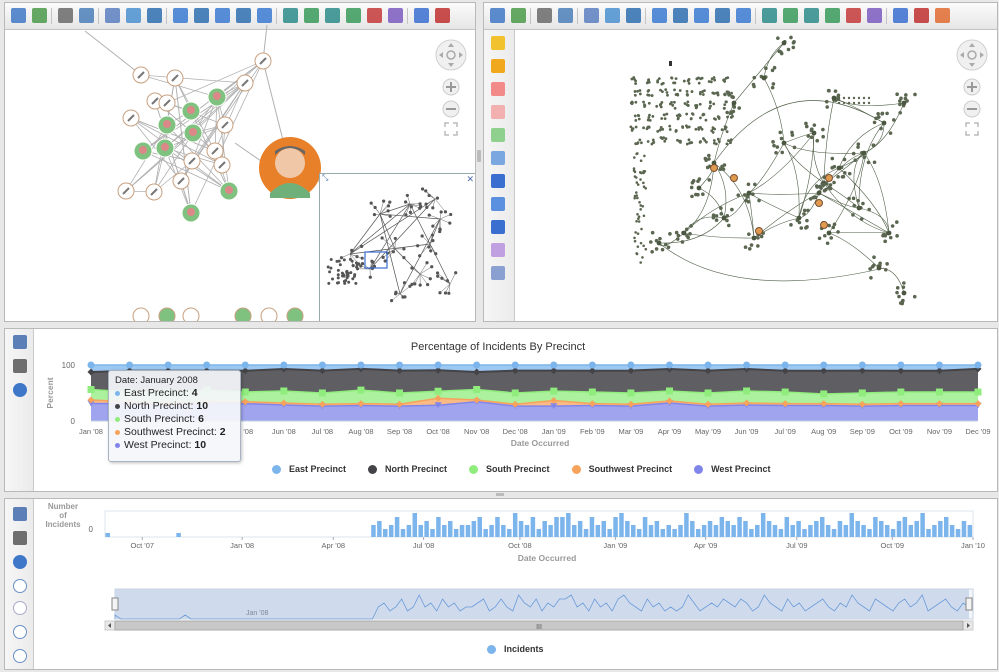 The height and width of the screenshot is (672, 999). I want to click on overview-resize-icon: ⤡, so click(325, 178).